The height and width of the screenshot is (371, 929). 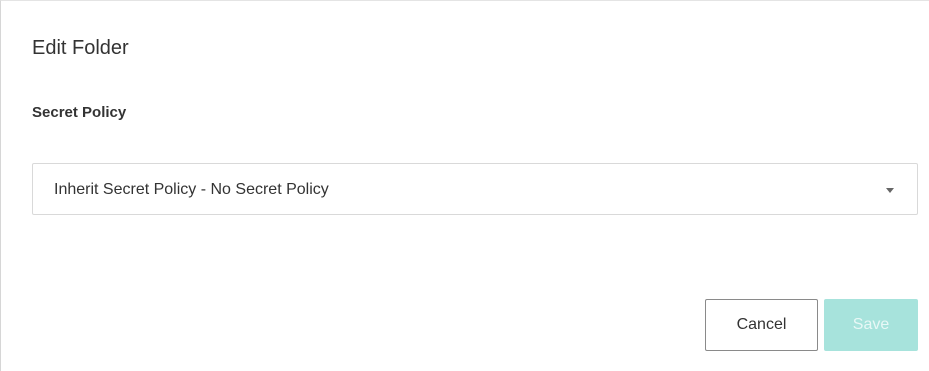 What do you see at coordinates (890, 190) in the screenshot?
I see `caret-down-icon` at bounding box center [890, 190].